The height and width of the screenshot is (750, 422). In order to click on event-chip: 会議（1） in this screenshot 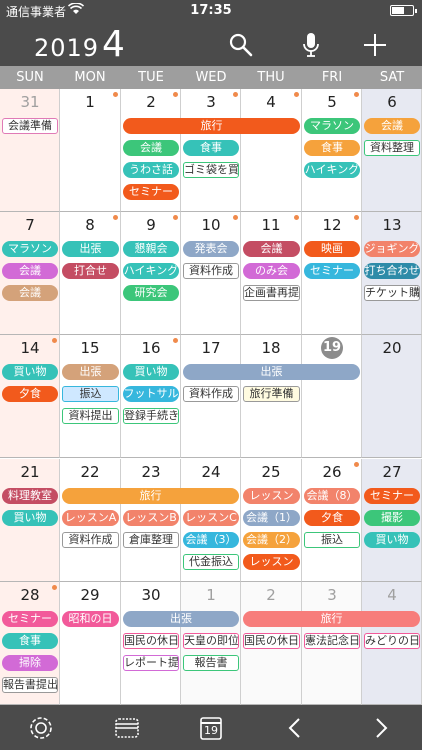, I will do `click(271, 518)`.